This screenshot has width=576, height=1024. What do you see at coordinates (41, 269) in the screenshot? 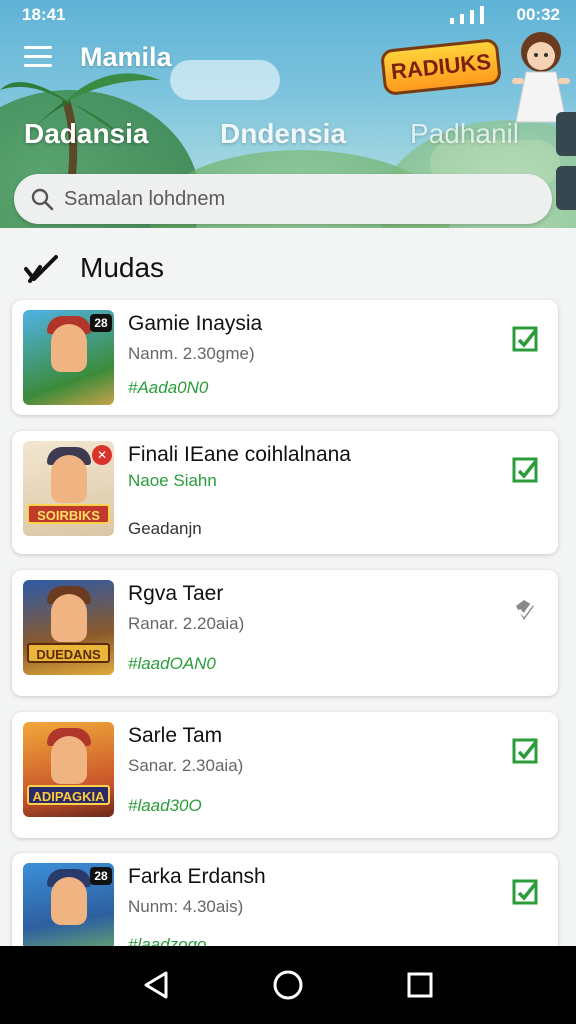
I see `check-stroke-icon` at bounding box center [41, 269].